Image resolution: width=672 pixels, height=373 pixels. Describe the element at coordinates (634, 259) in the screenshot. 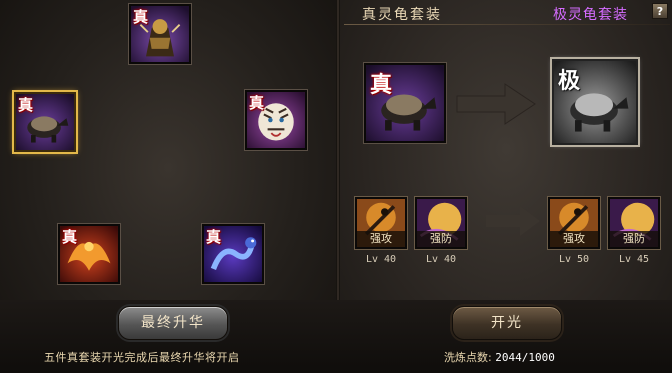

I see `skill-level: Lv 45` at that location.